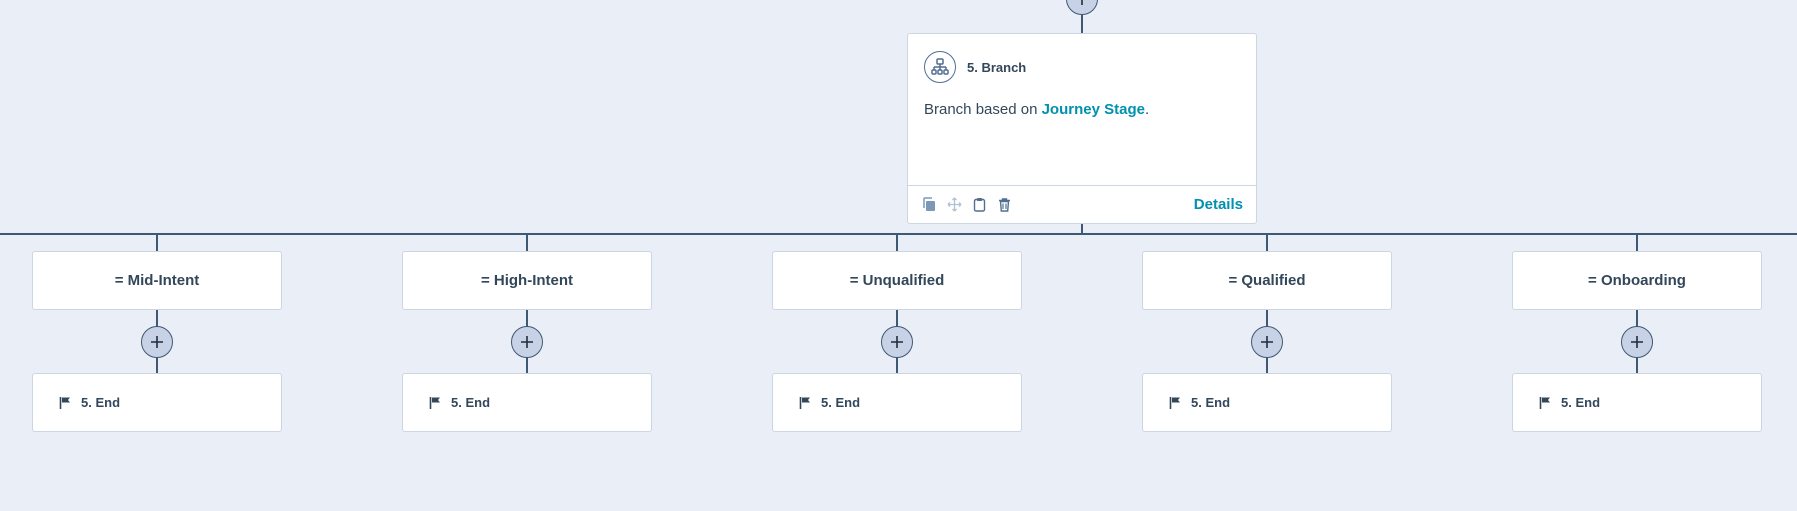 The height and width of the screenshot is (511, 1797). I want to click on branch-desc-prefix: Branch based on, so click(983, 109).